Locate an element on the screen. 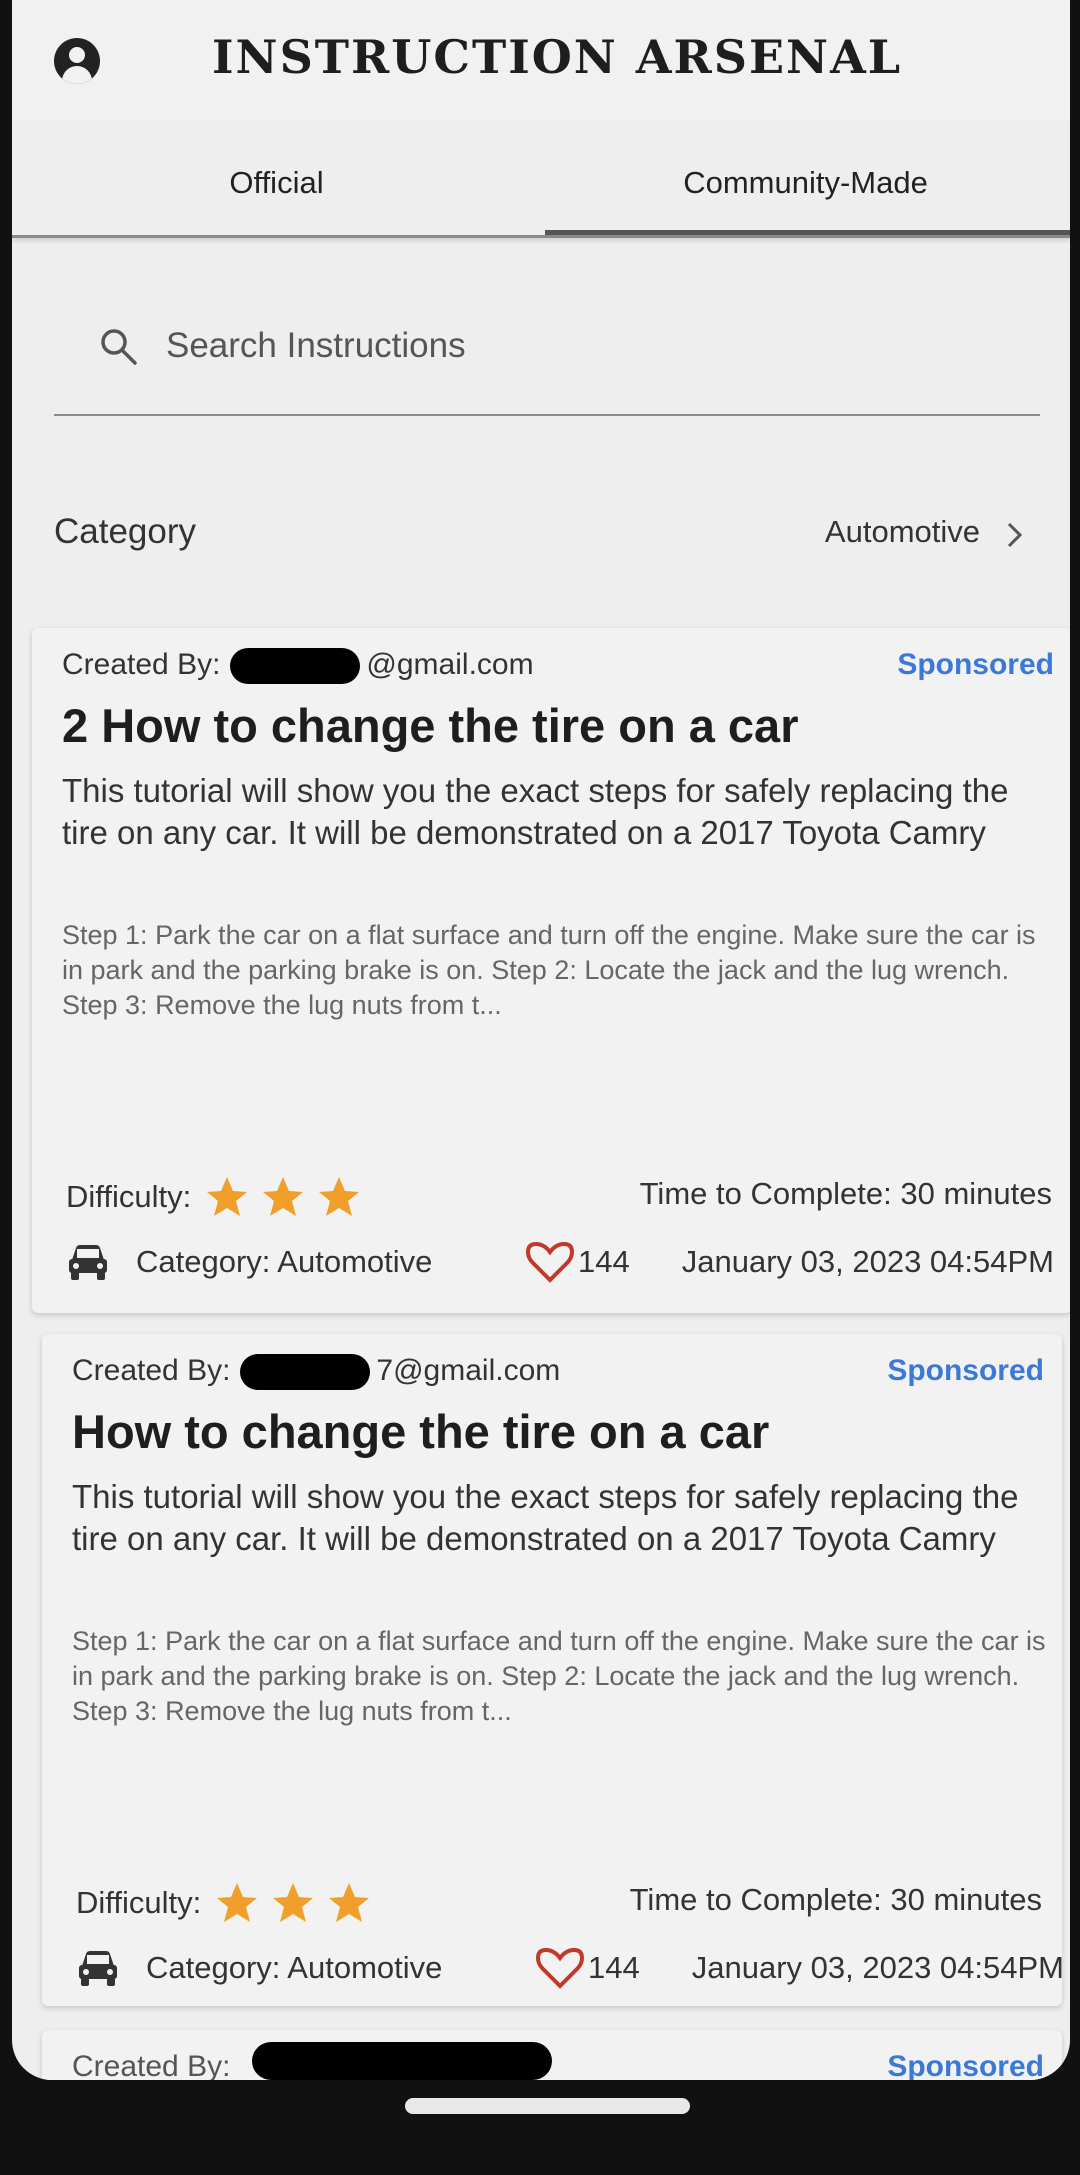 The height and width of the screenshot is (2175, 1080). creator-line: Created By: 7@gmail.com is located at coordinates (316, 1372).